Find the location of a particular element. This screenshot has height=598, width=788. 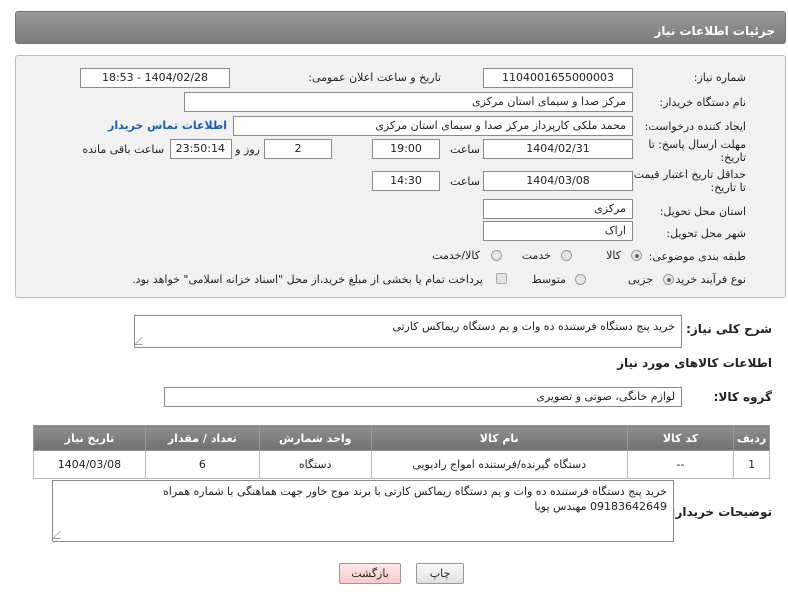

purchase-type-label: نوع فرآیند خرید : is located at coordinates (707, 279).